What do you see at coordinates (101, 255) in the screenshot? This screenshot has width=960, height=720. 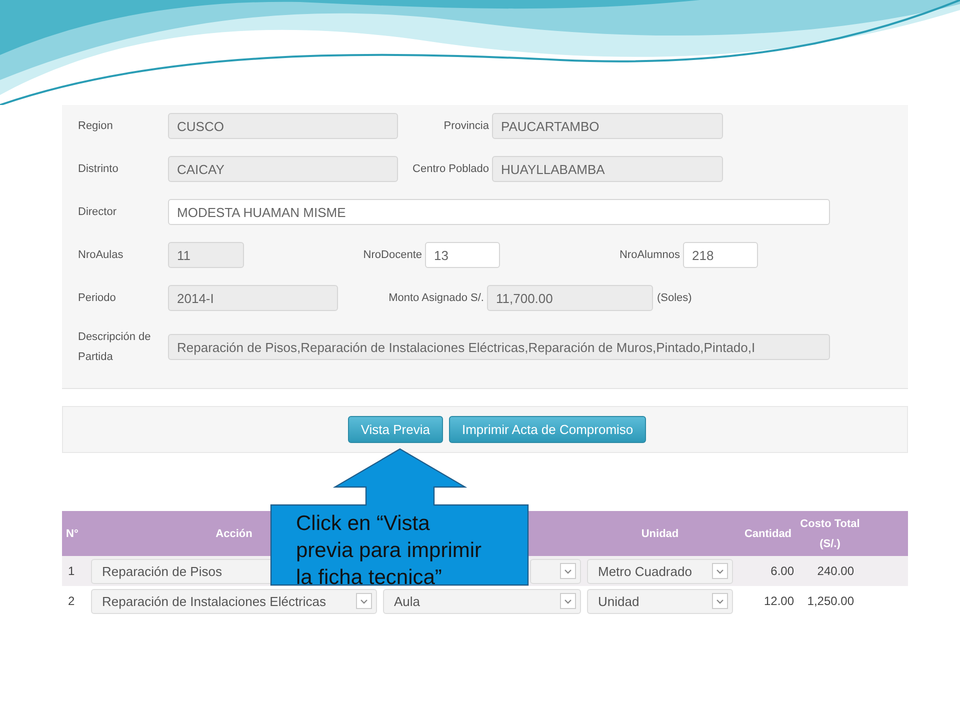 I see `field-label: NroAulas` at bounding box center [101, 255].